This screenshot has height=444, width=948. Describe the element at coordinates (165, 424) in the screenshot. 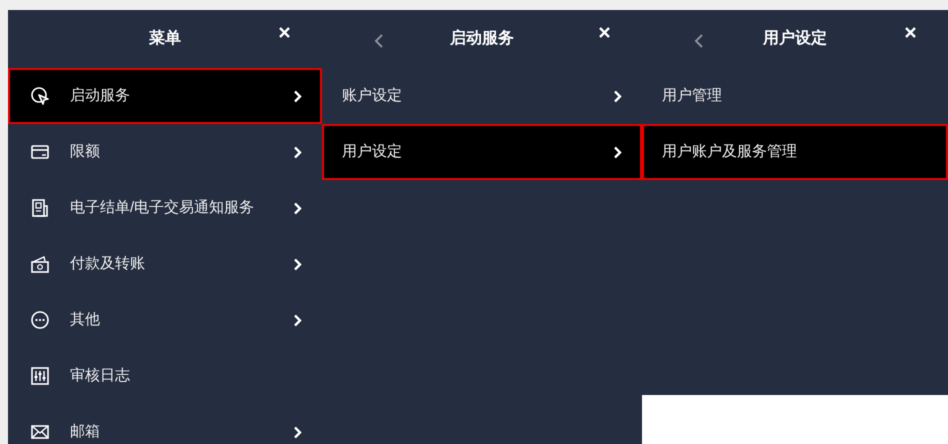

I see `menu-item: 邮箱` at that location.